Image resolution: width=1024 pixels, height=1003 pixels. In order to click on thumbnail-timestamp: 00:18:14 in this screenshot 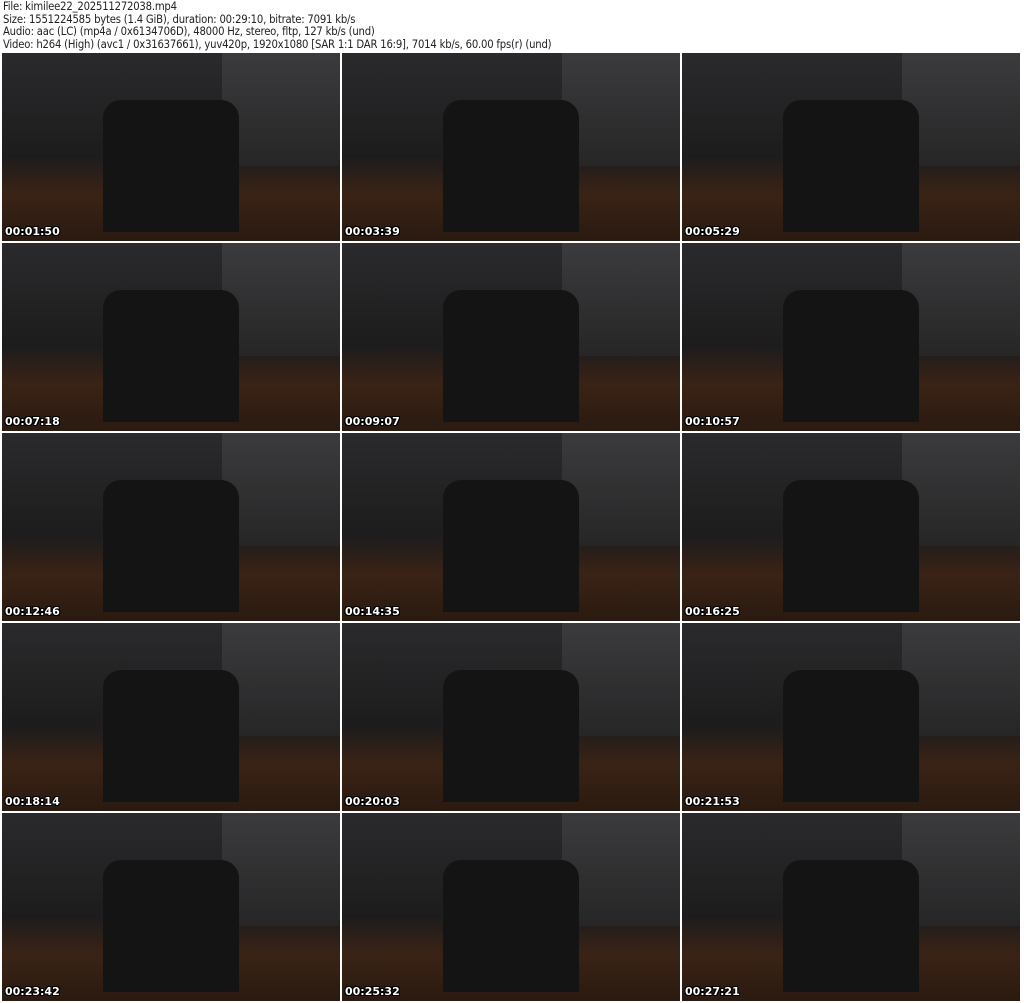, I will do `click(32, 801)`.